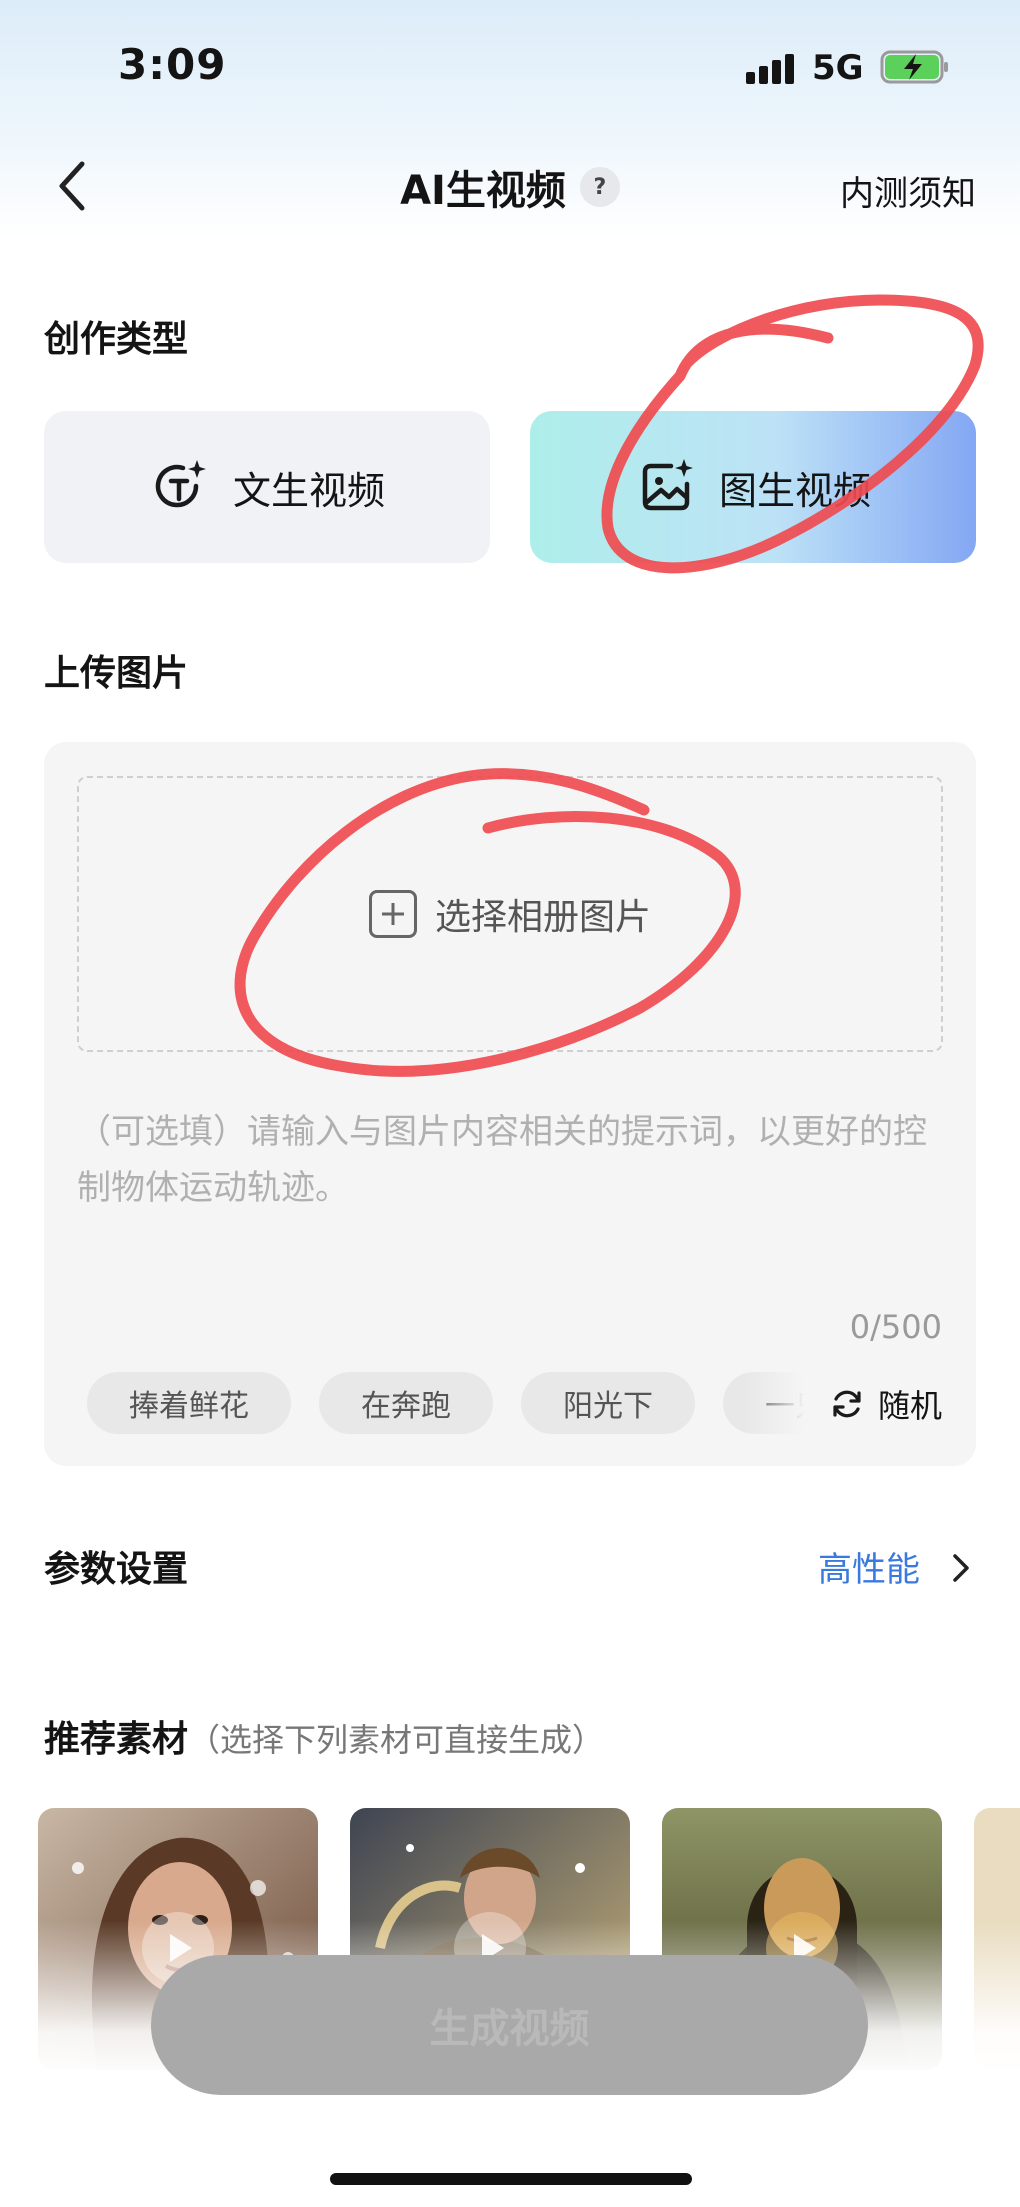 The image size is (1020, 2207). I want to click on text-to-video-label: 文生视频, so click(308, 490).